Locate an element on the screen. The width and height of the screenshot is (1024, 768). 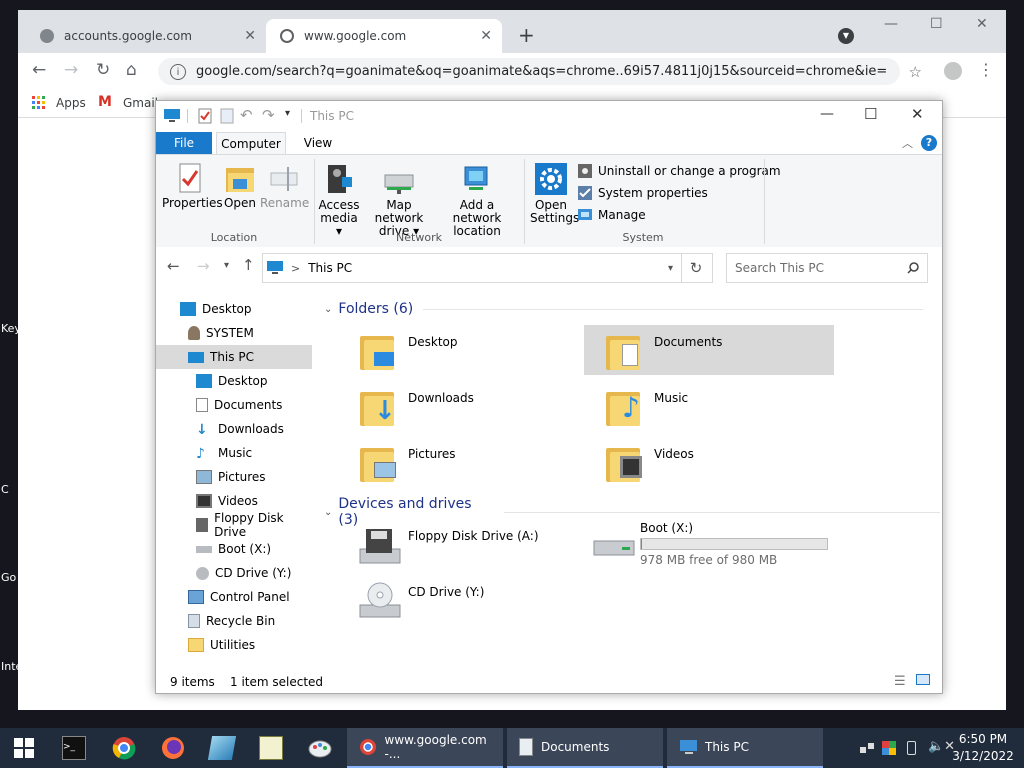
folder-tile-music: ♪ Music is located at coordinates (709, 406).